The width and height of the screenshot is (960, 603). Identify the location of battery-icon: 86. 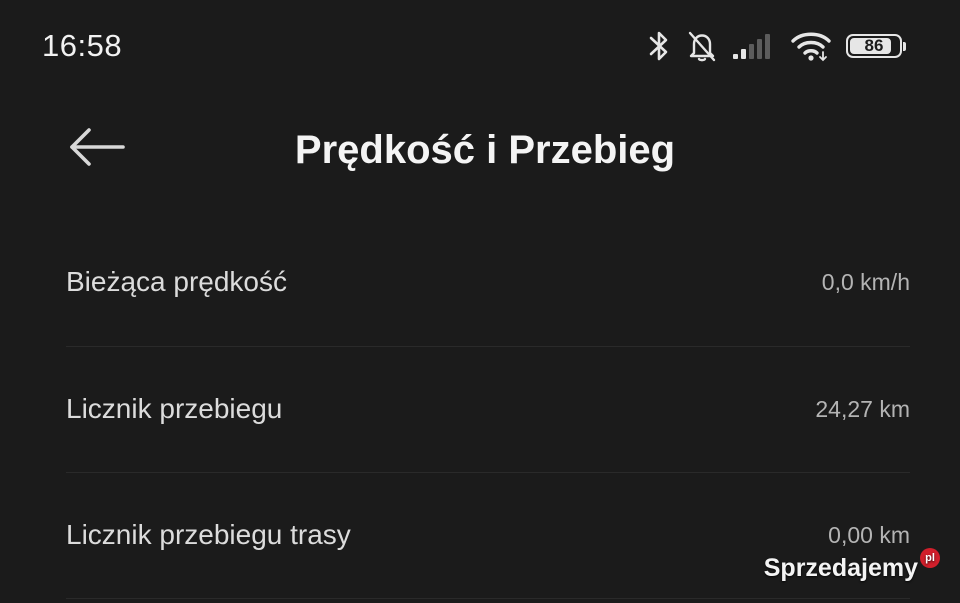
(876, 46).